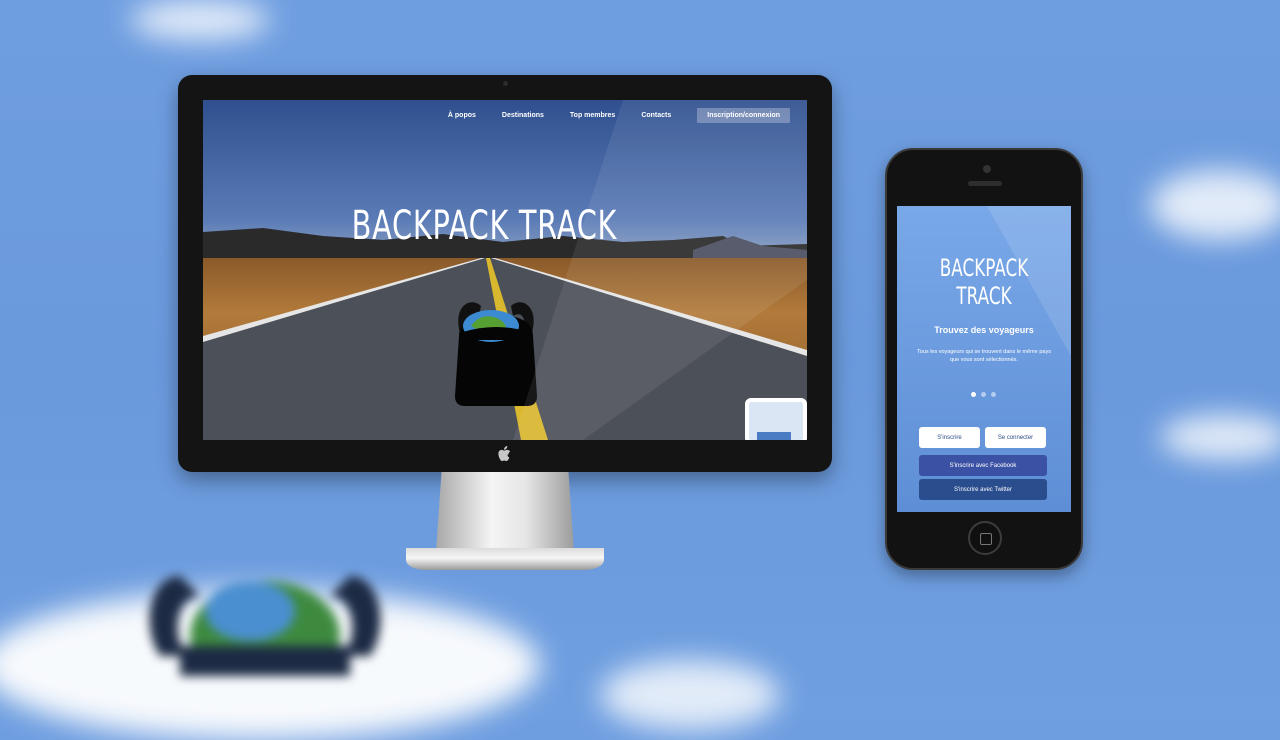 This screenshot has height=740, width=1280. I want to click on facebook-signup-button: S'inscrire avec Facebook, so click(983, 465).